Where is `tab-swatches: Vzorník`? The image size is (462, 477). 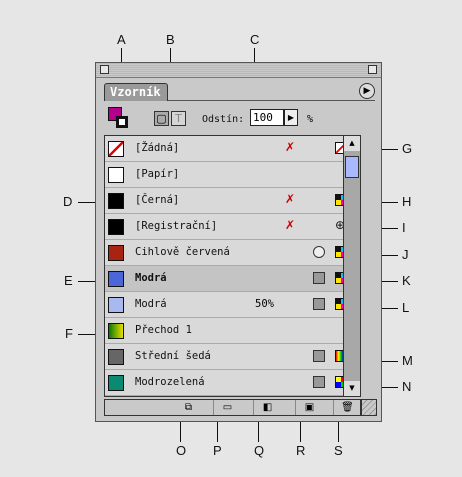 tab-swatches: Vzorník is located at coordinates (136, 92).